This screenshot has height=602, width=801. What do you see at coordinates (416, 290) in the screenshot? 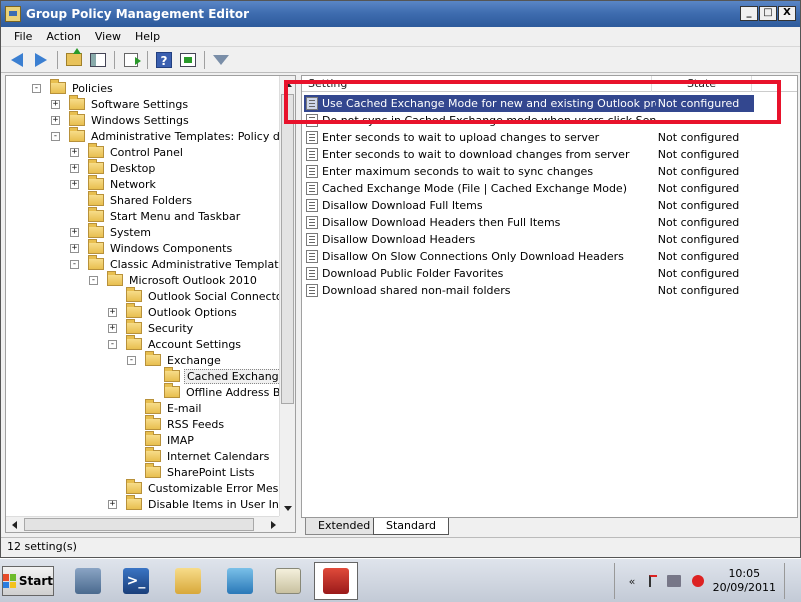
I see `setting-name: Download shared non-mail folders` at bounding box center [416, 290].